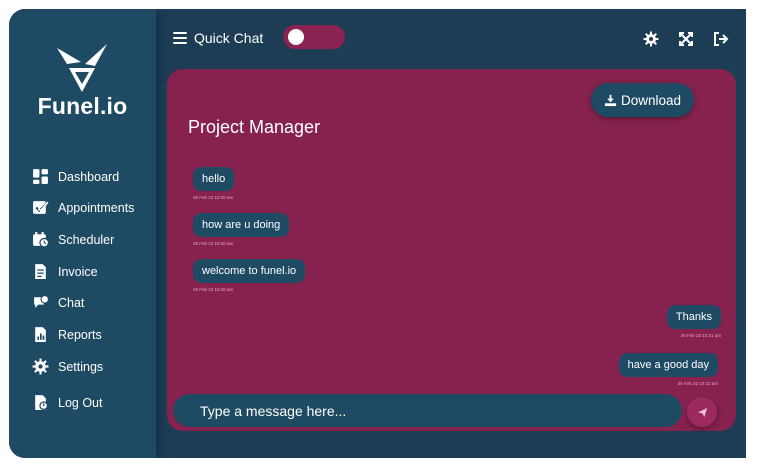 The width and height of the screenshot is (768, 467). Describe the element at coordinates (40, 334) in the screenshot. I see `reports-icon` at that location.